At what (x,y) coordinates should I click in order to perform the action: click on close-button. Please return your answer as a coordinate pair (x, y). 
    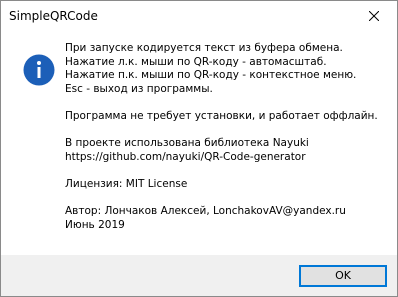
    Looking at the image, I should click on (375, 16).